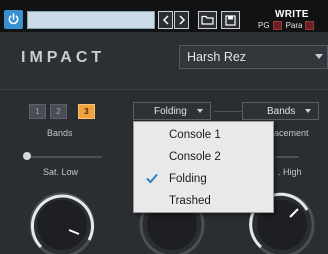 Image resolution: width=328 pixels, height=254 pixels. Describe the element at coordinates (58, 111) in the screenshot. I see `bands-button-2: 2` at that location.